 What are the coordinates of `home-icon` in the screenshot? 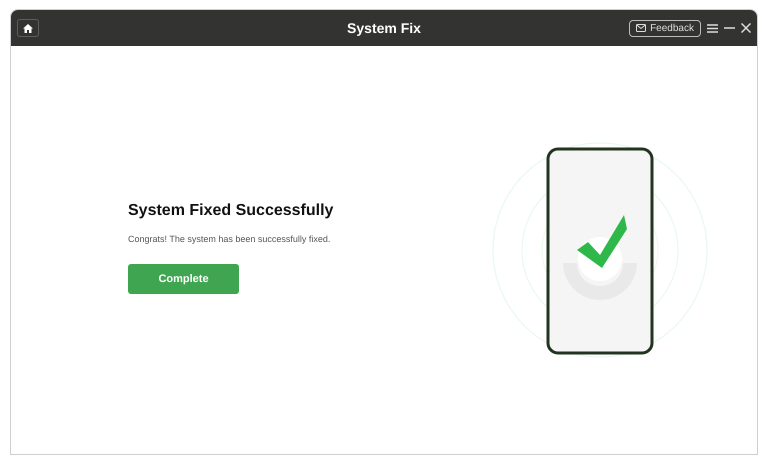 It's located at (28, 28).